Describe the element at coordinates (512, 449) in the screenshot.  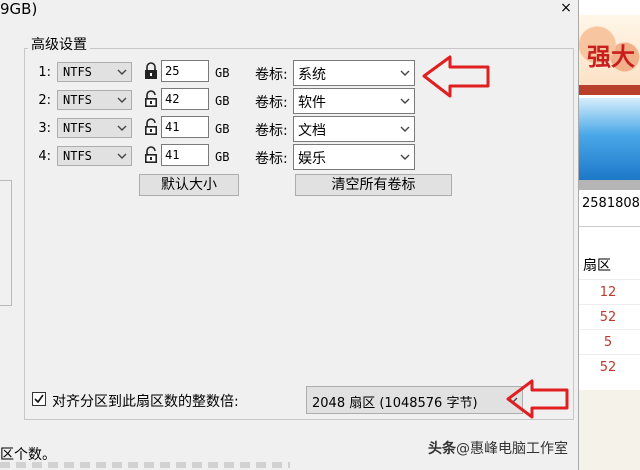
I see `watermark-rest: @惠峰电脑工作室` at that location.